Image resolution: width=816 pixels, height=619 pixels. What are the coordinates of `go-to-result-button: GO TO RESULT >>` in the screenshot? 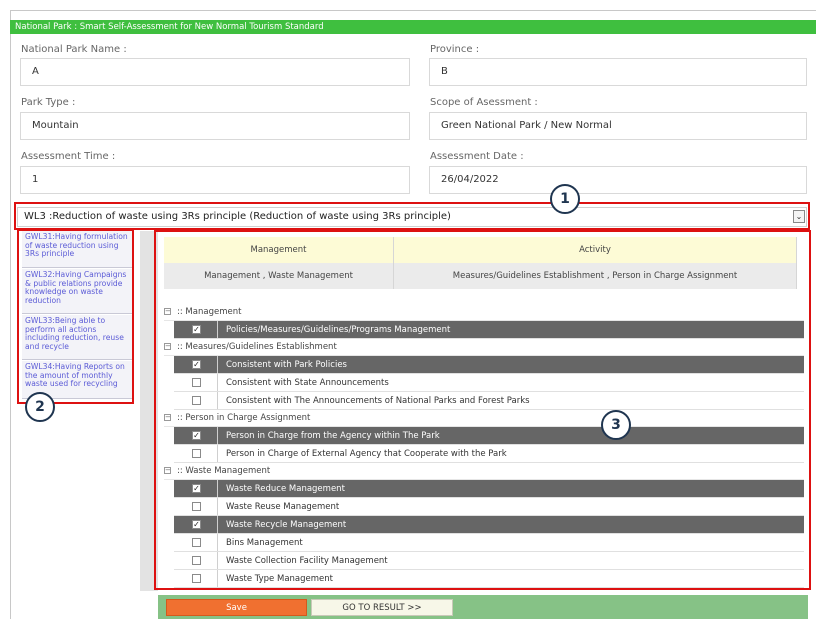 It's located at (382, 607).